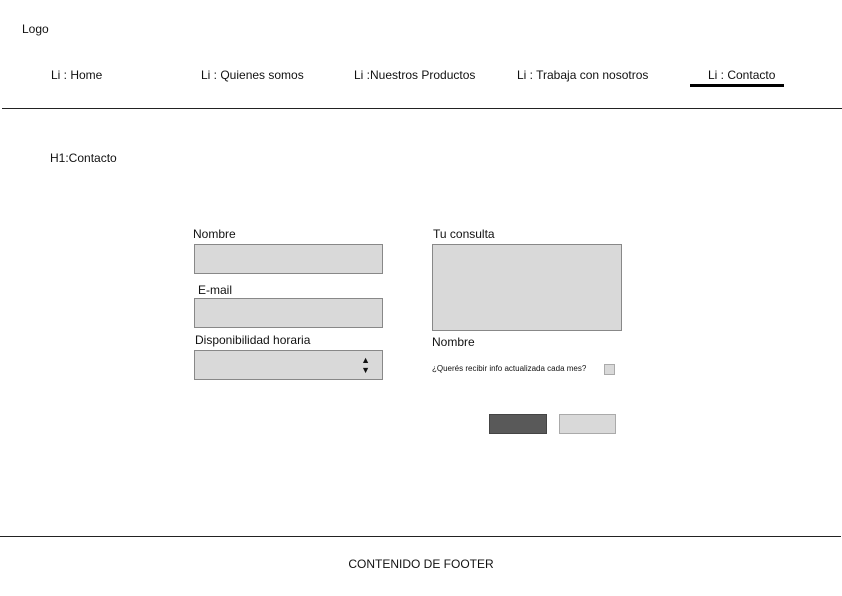  Describe the element at coordinates (414, 75) in the screenshot. I see `nav-item-nuestros-productos: Li :Nuestros Productos` at that location.